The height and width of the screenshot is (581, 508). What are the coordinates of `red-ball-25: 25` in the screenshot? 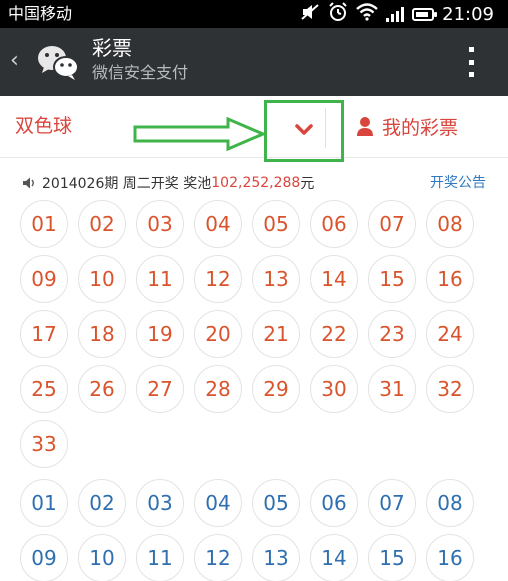 It's located at (44, 389).